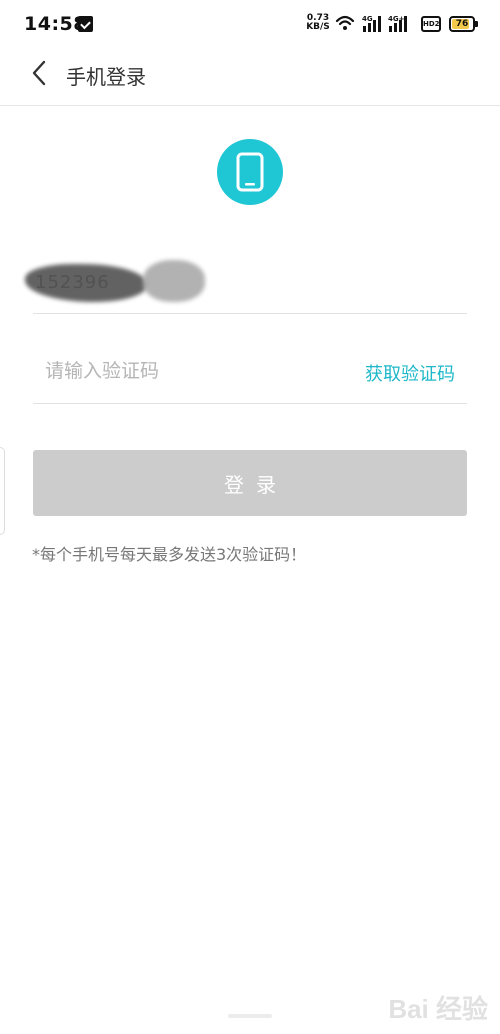 The image size is (500, 1034). Describe the element at coordinates (250, 25) in the screenshot. I see `status-bar: 14:58 0.73 KB/S 4G 4G+ HD2 76` at that location.